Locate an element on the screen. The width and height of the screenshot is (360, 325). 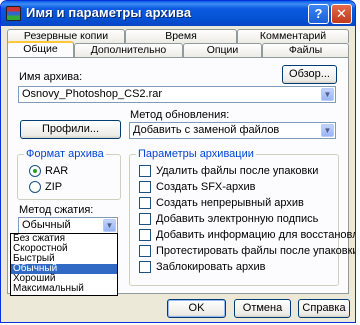
archive-format-title: Формат архива is located at coordinates (65, 154).